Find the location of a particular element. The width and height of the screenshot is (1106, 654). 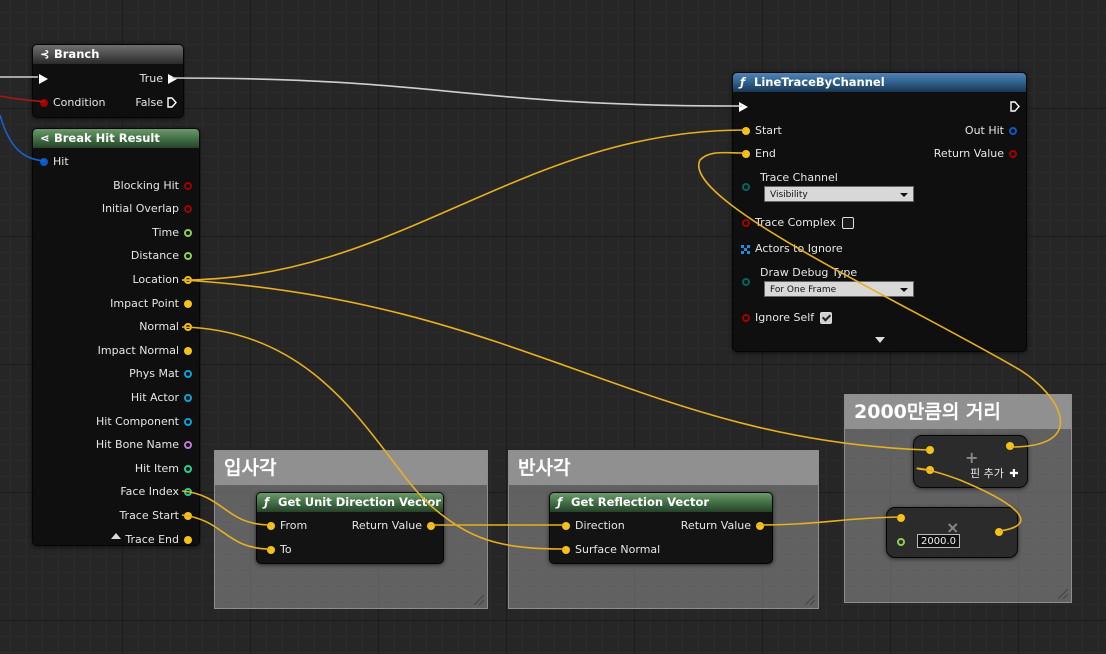

comment-distance: 2000만큼의 거리 is located at coordinates (958, 498).